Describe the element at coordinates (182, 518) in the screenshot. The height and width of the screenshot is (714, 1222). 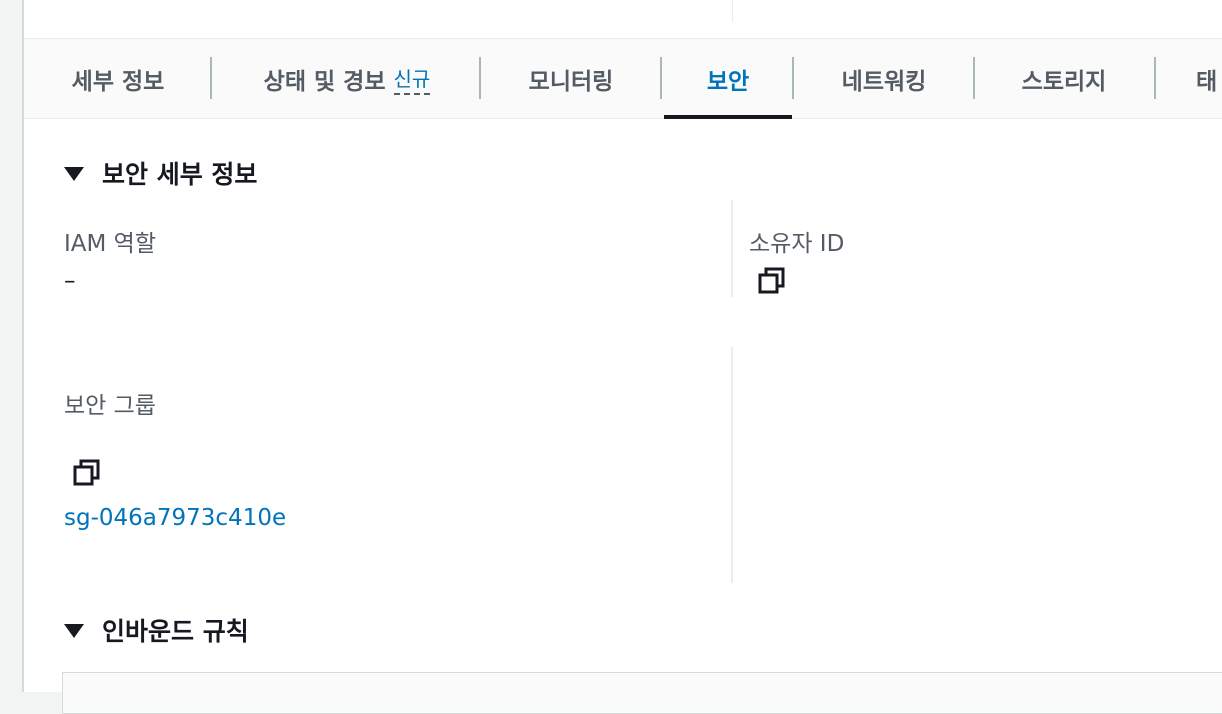
I see `security-group-link: sg-046a7973c410e` at that location.